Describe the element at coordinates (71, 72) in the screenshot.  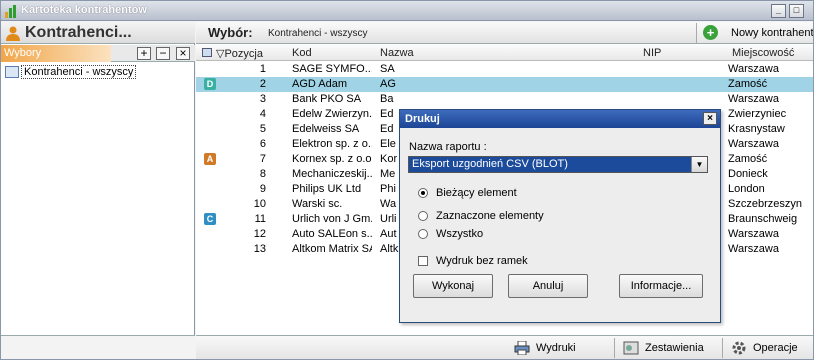
I see `tree-item-all-contractors: Kontrahenci - wszyscy` at that location.